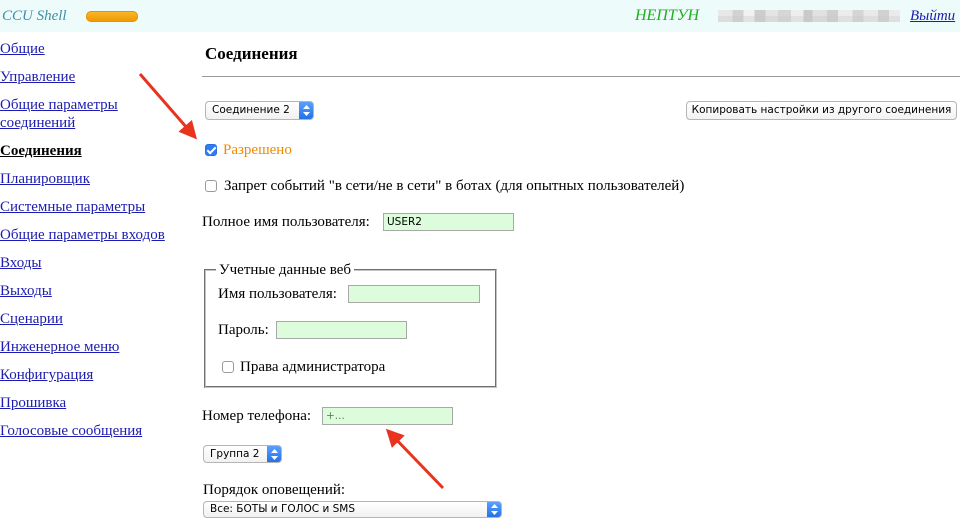 The height and width of the screenshot is (519, 960). Describe the element at coordinates (92, 431) in the screenshot. I see `sidebar-item-voice-messages: Голосовые сообщения` at that location.